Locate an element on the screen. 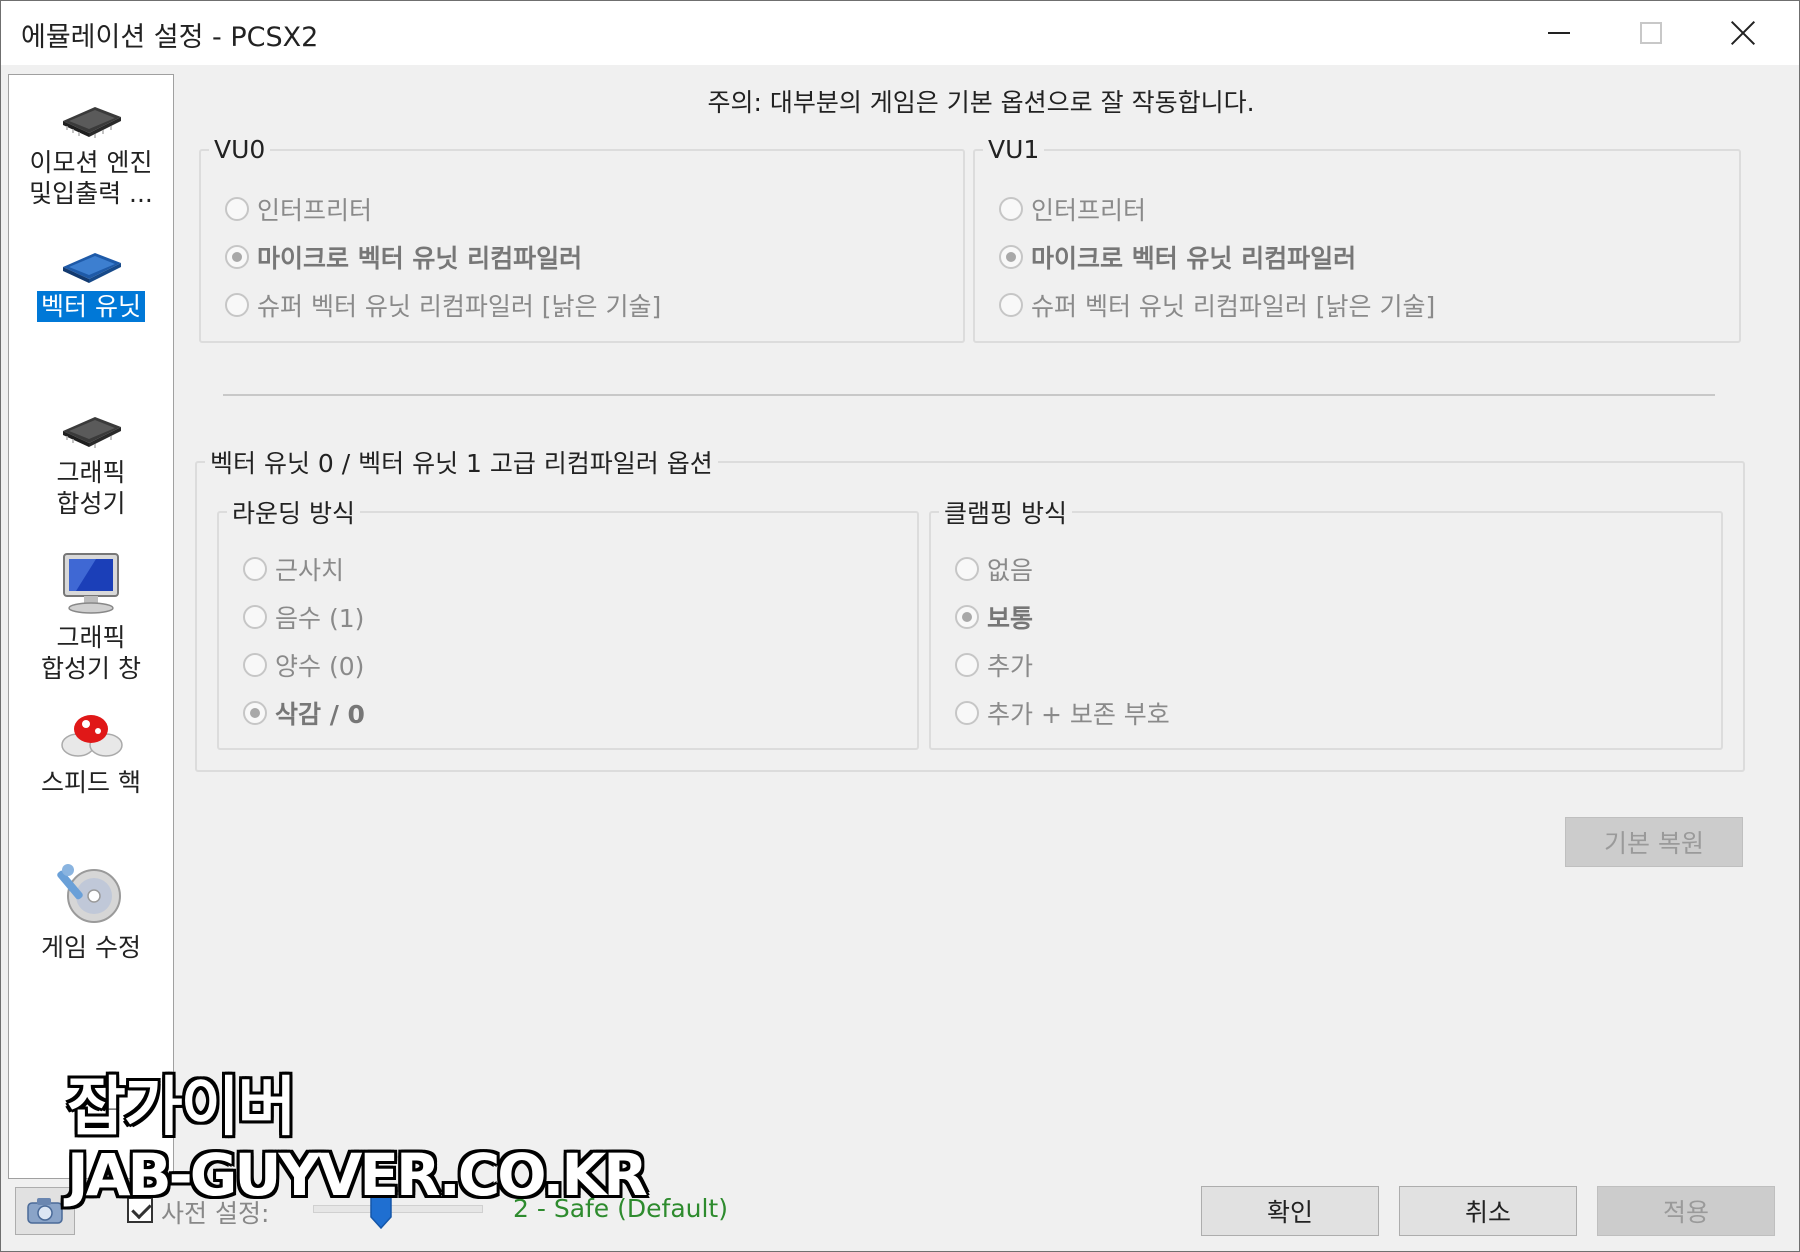 This screenshot has width=1800, height=1252. camera-icon is located at coordinates (45, 1211).